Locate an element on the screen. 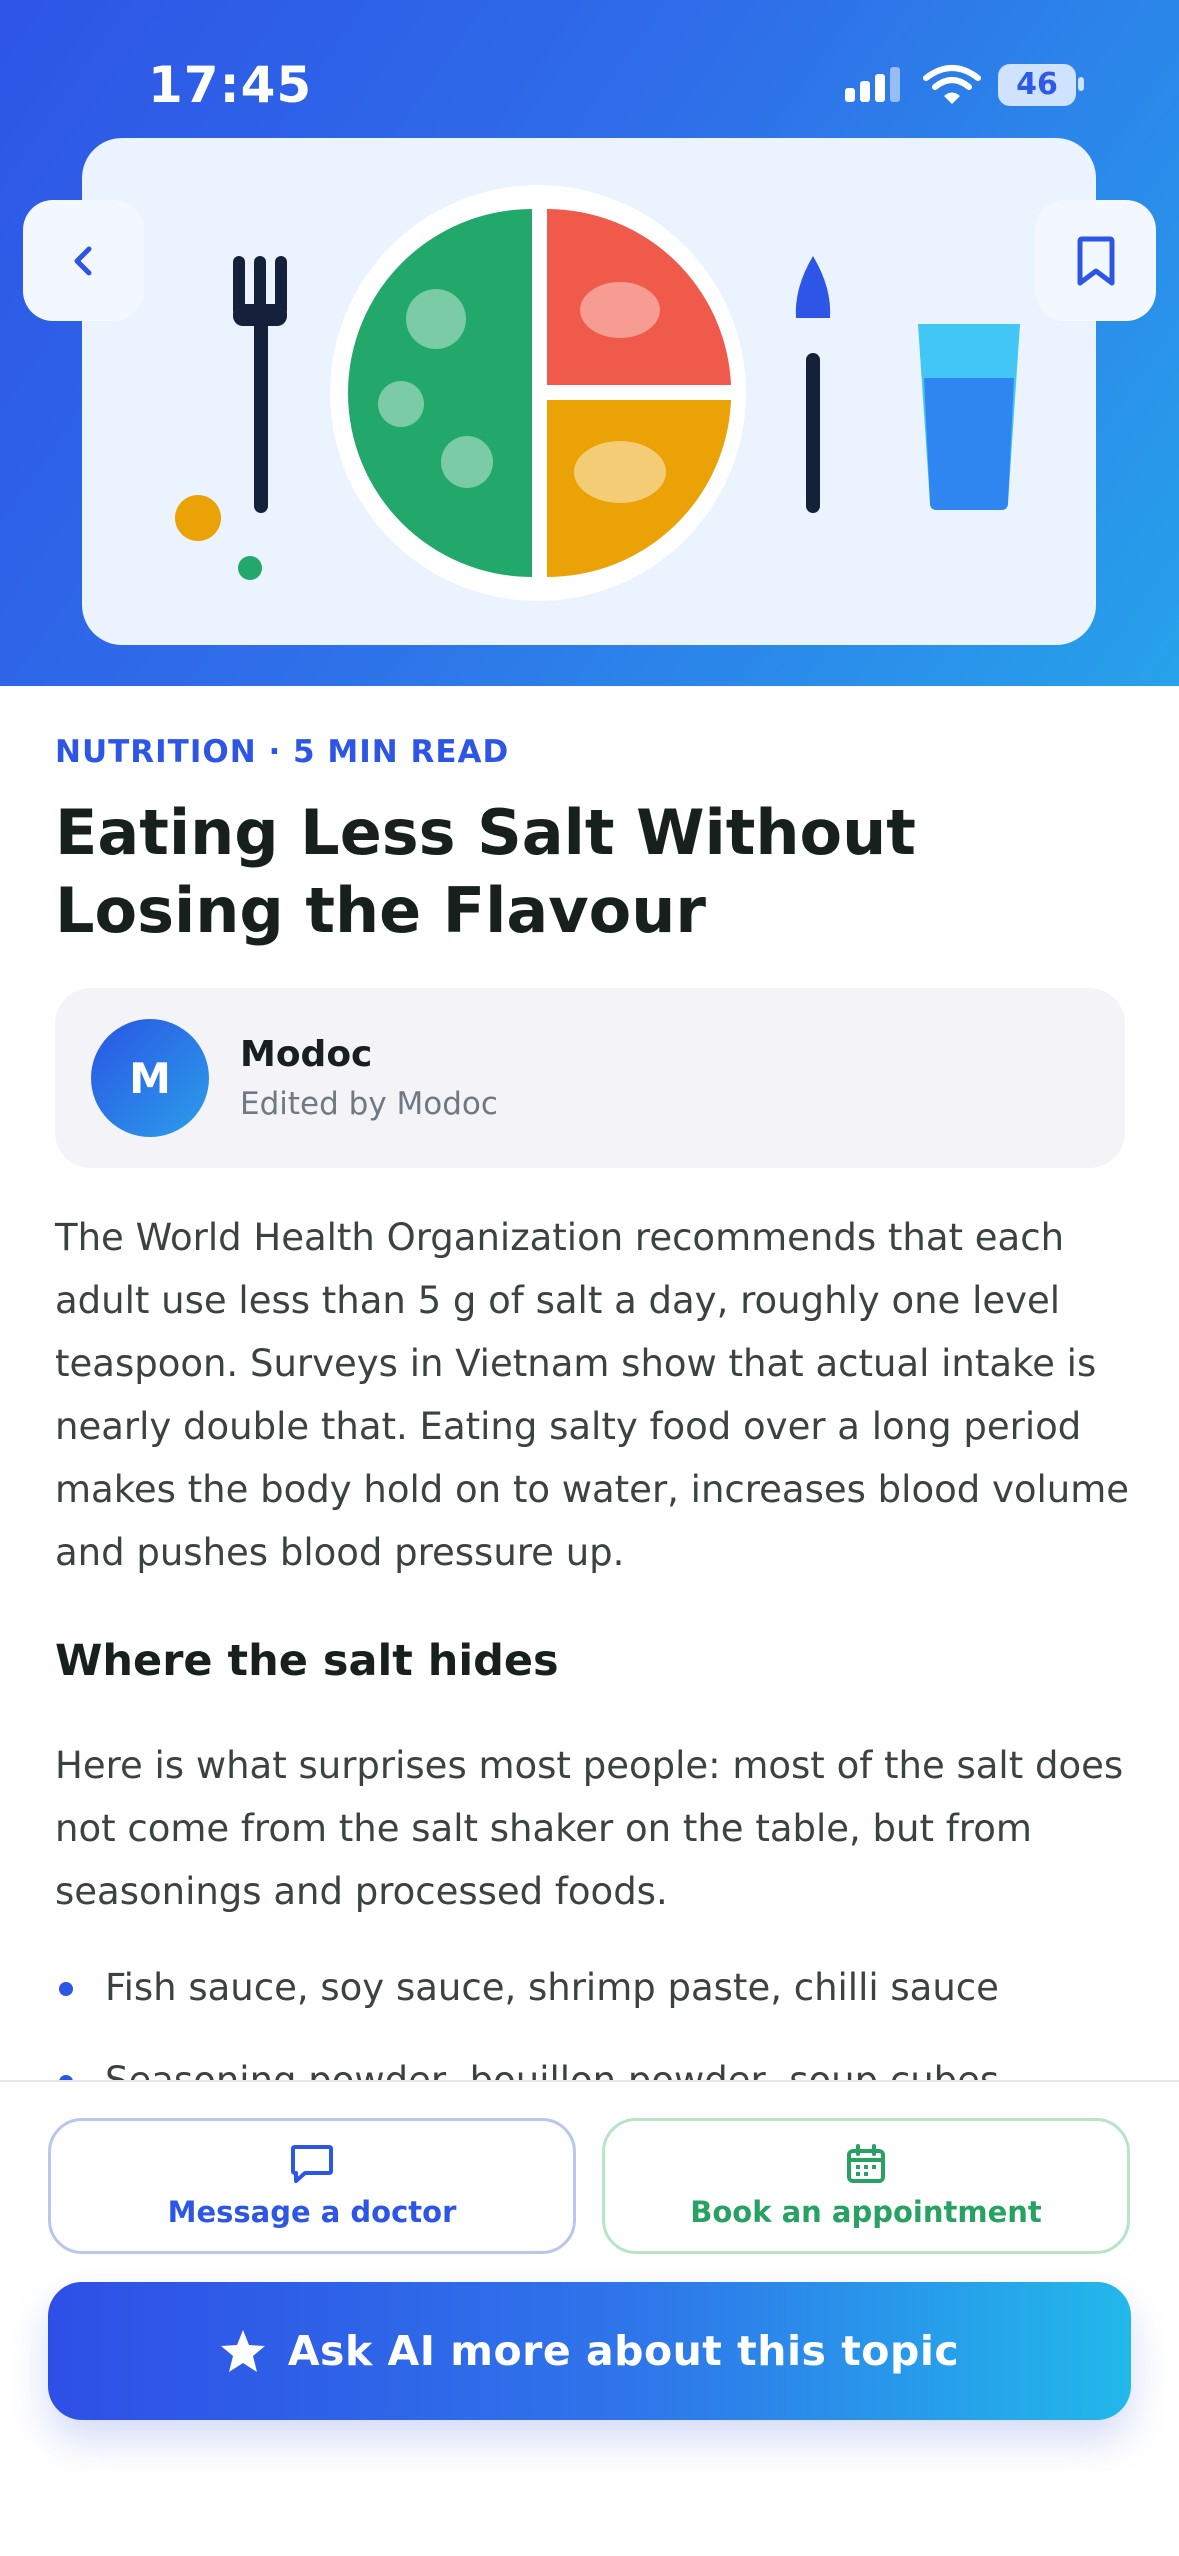 The height and width of the screenshot is (2556, 1179). status-time: 17:45 is located at coordinates (230, 85).